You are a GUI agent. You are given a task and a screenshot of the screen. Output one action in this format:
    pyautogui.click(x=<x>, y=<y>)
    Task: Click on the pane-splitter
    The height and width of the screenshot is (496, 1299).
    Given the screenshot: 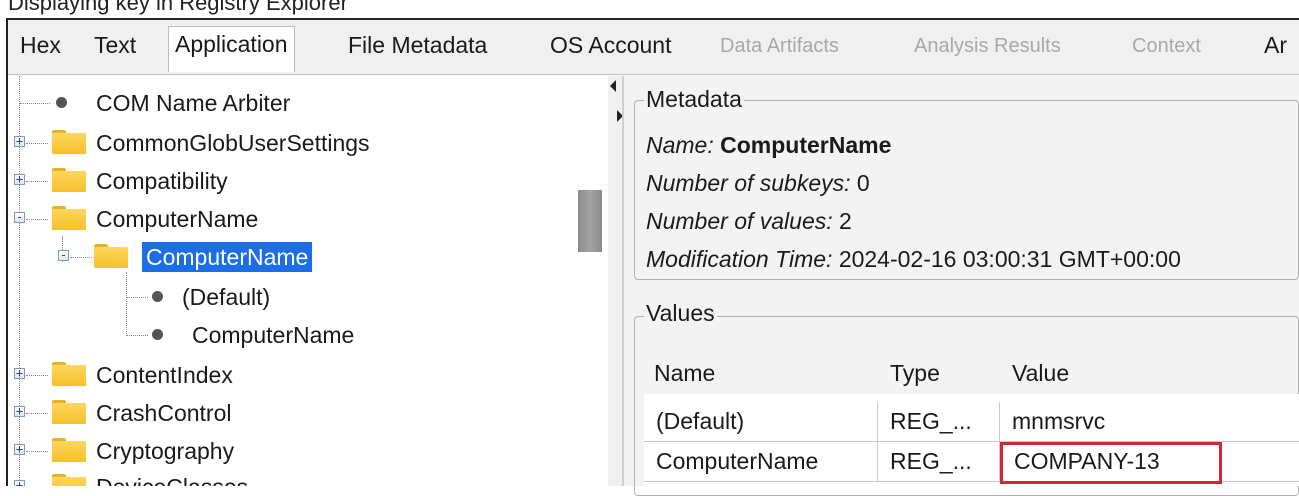 What is the action you would take?
    pyautogui.click(x=615, y=281)
    